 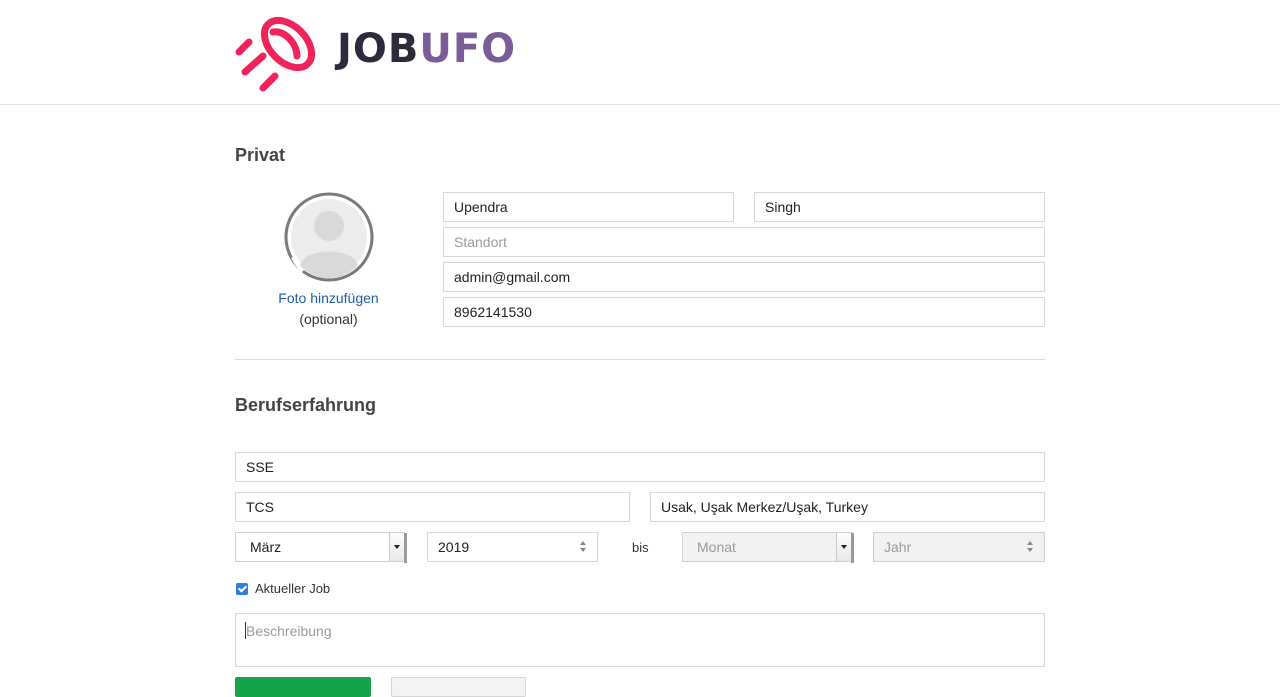 I want to click on current-job-label: Aktueller Job, so click(x=292, y=588).